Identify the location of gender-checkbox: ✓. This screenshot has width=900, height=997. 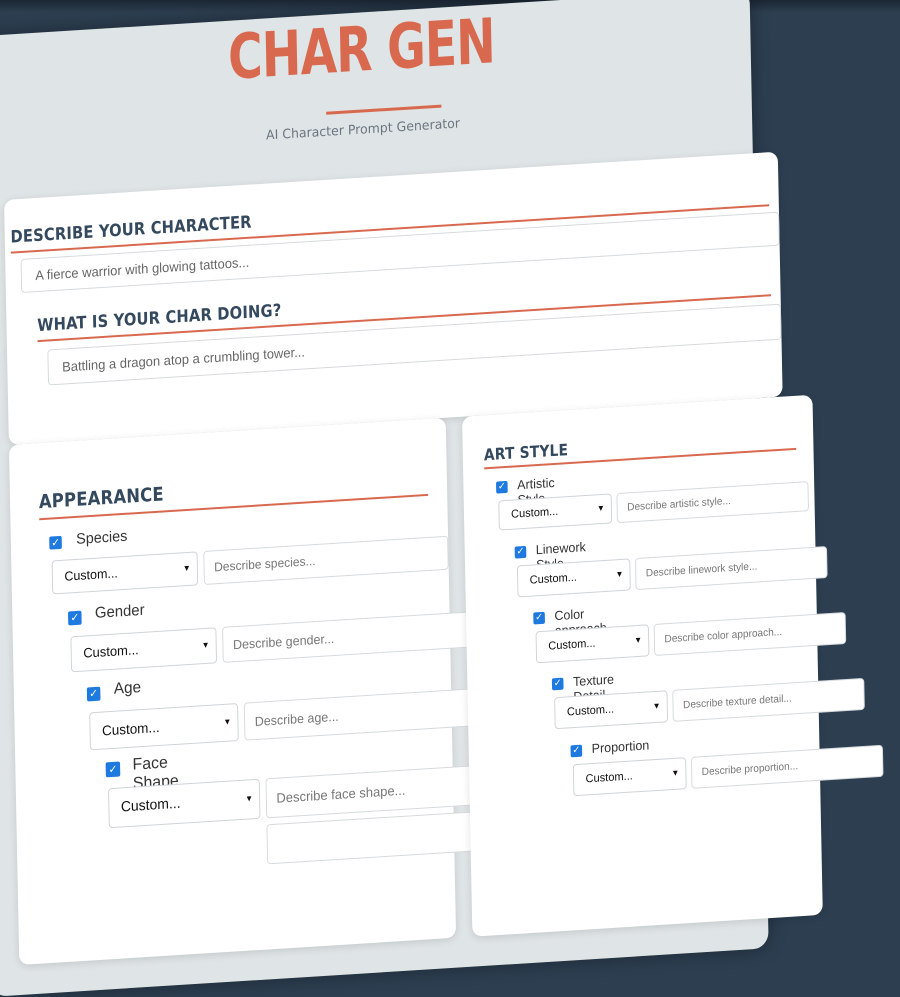
(74, 618).